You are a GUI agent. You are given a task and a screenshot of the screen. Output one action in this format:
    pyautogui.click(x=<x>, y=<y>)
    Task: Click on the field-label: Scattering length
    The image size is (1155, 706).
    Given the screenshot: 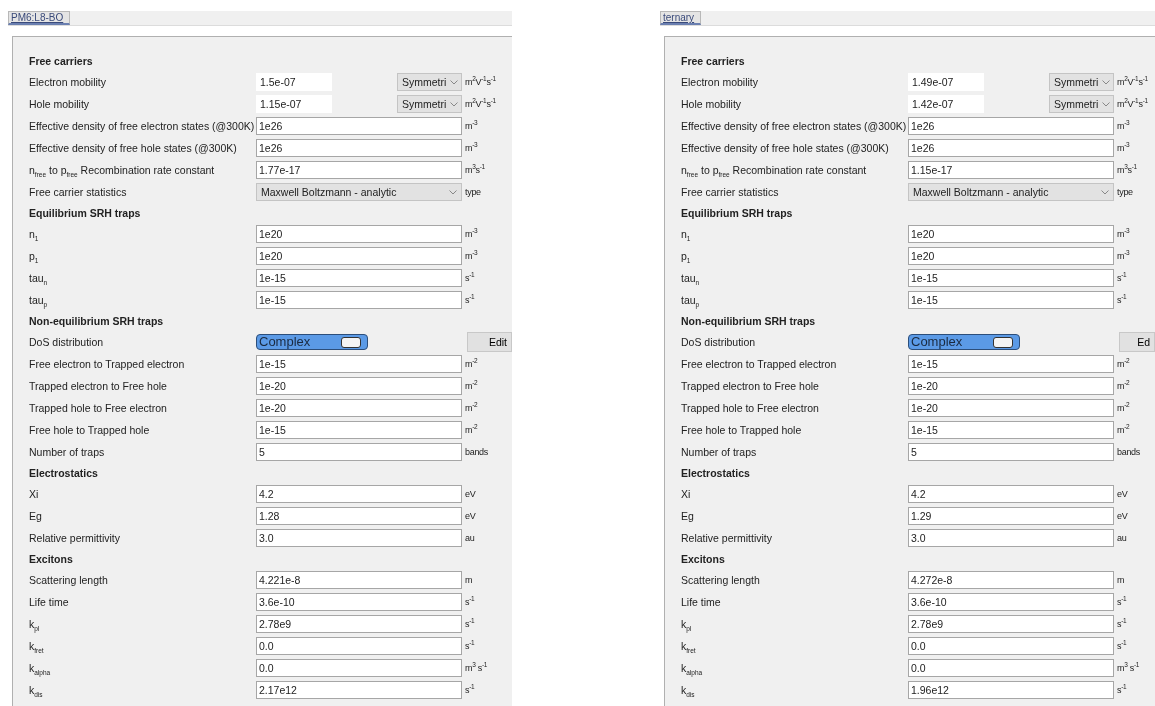 What is the action you would take?
    pyautogui.click(x=69, y=580)
    